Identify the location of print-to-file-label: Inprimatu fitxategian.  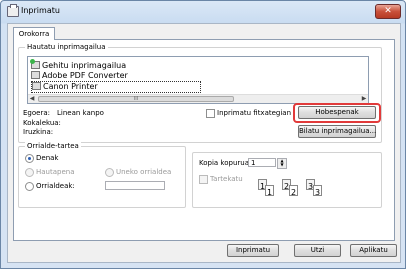
(254, 113).